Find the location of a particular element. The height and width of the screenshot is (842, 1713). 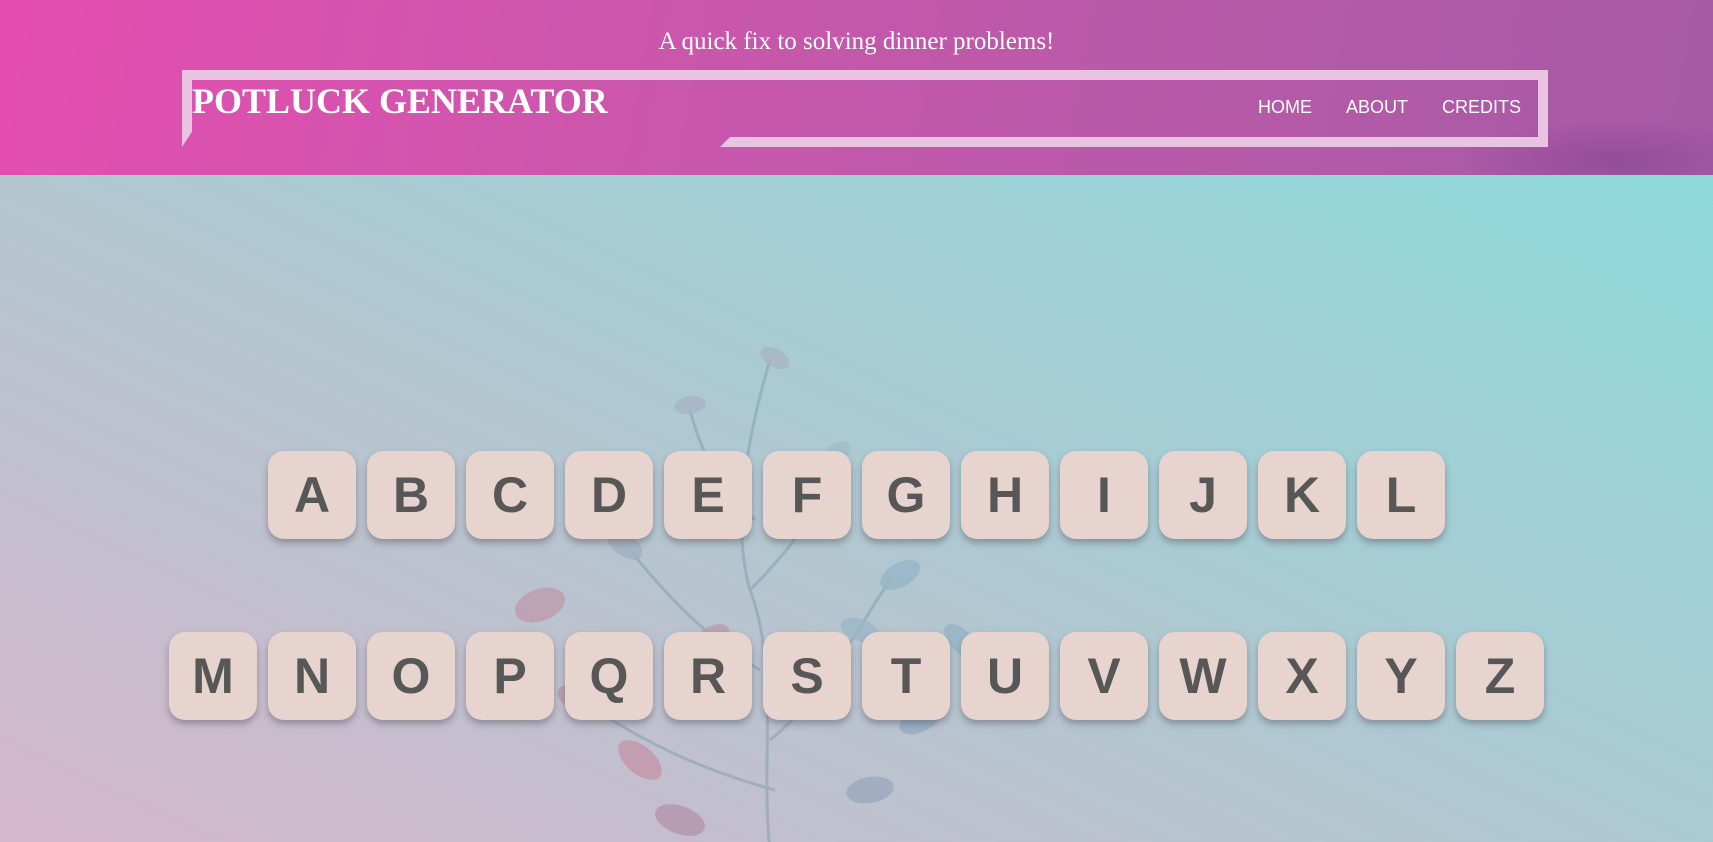

letter-button-h: H is located at coordinates (1005, 495).